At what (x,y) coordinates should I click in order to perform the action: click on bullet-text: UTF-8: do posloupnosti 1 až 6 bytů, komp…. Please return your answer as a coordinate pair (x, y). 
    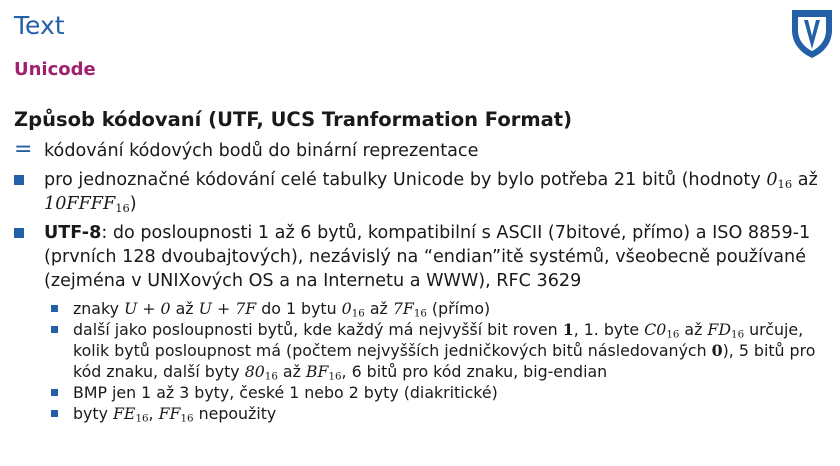
    Looking at the image, I should click on (427, 257).